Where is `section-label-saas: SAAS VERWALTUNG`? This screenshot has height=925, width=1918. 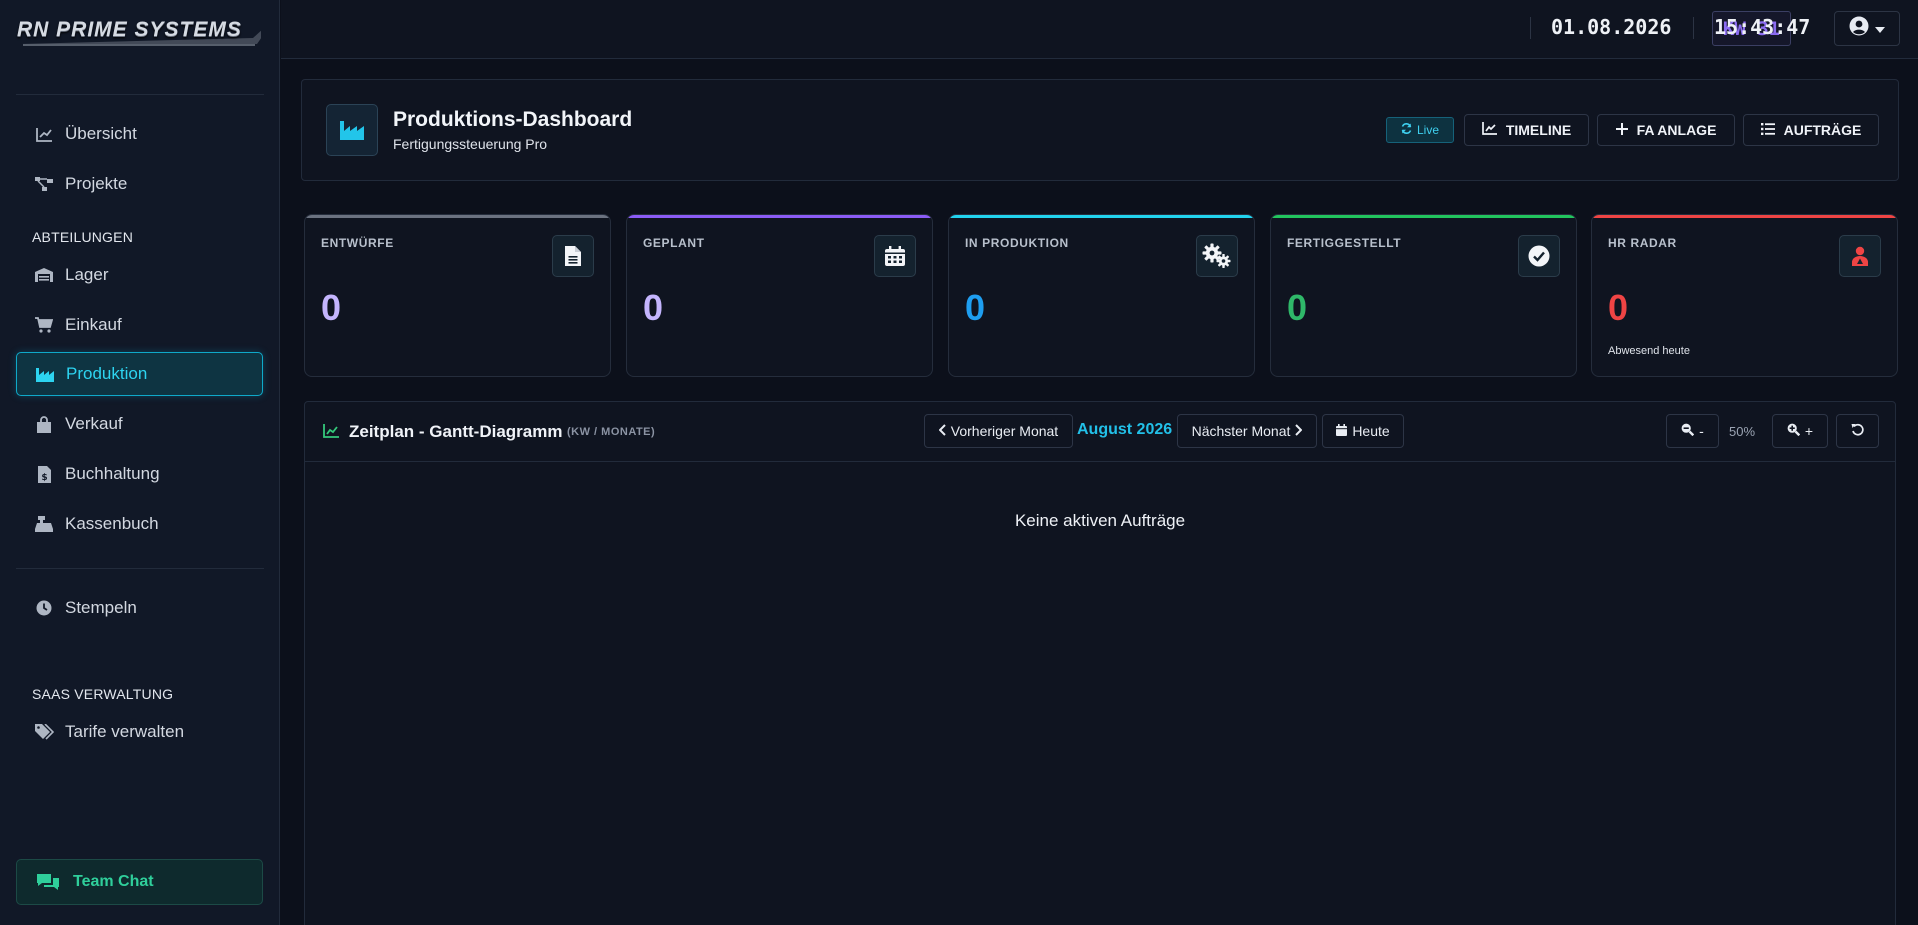 section-label-saas: SAAS VERWALTUNG is located at coordinates (103, 694).